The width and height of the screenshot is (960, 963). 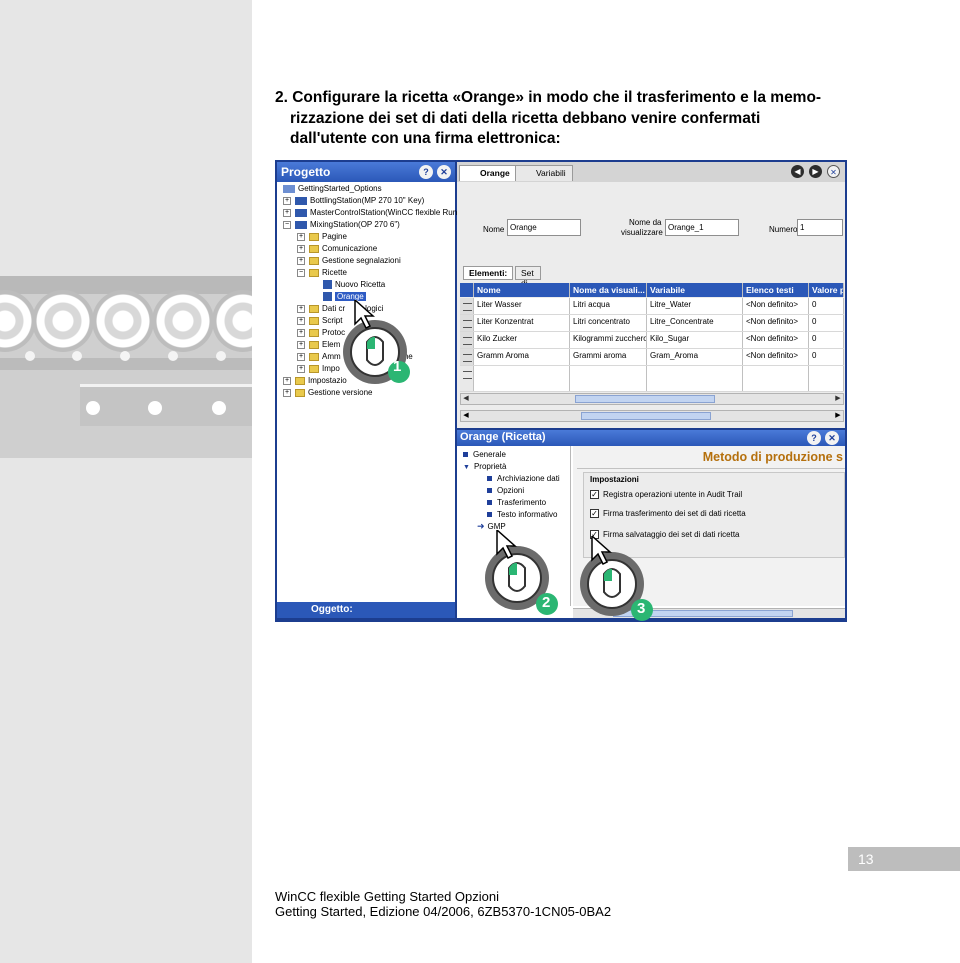 What do you see at coordinates (126, 367) in the screenshot?
I see `conveyor-illustration` at bounding box center [126, 367].